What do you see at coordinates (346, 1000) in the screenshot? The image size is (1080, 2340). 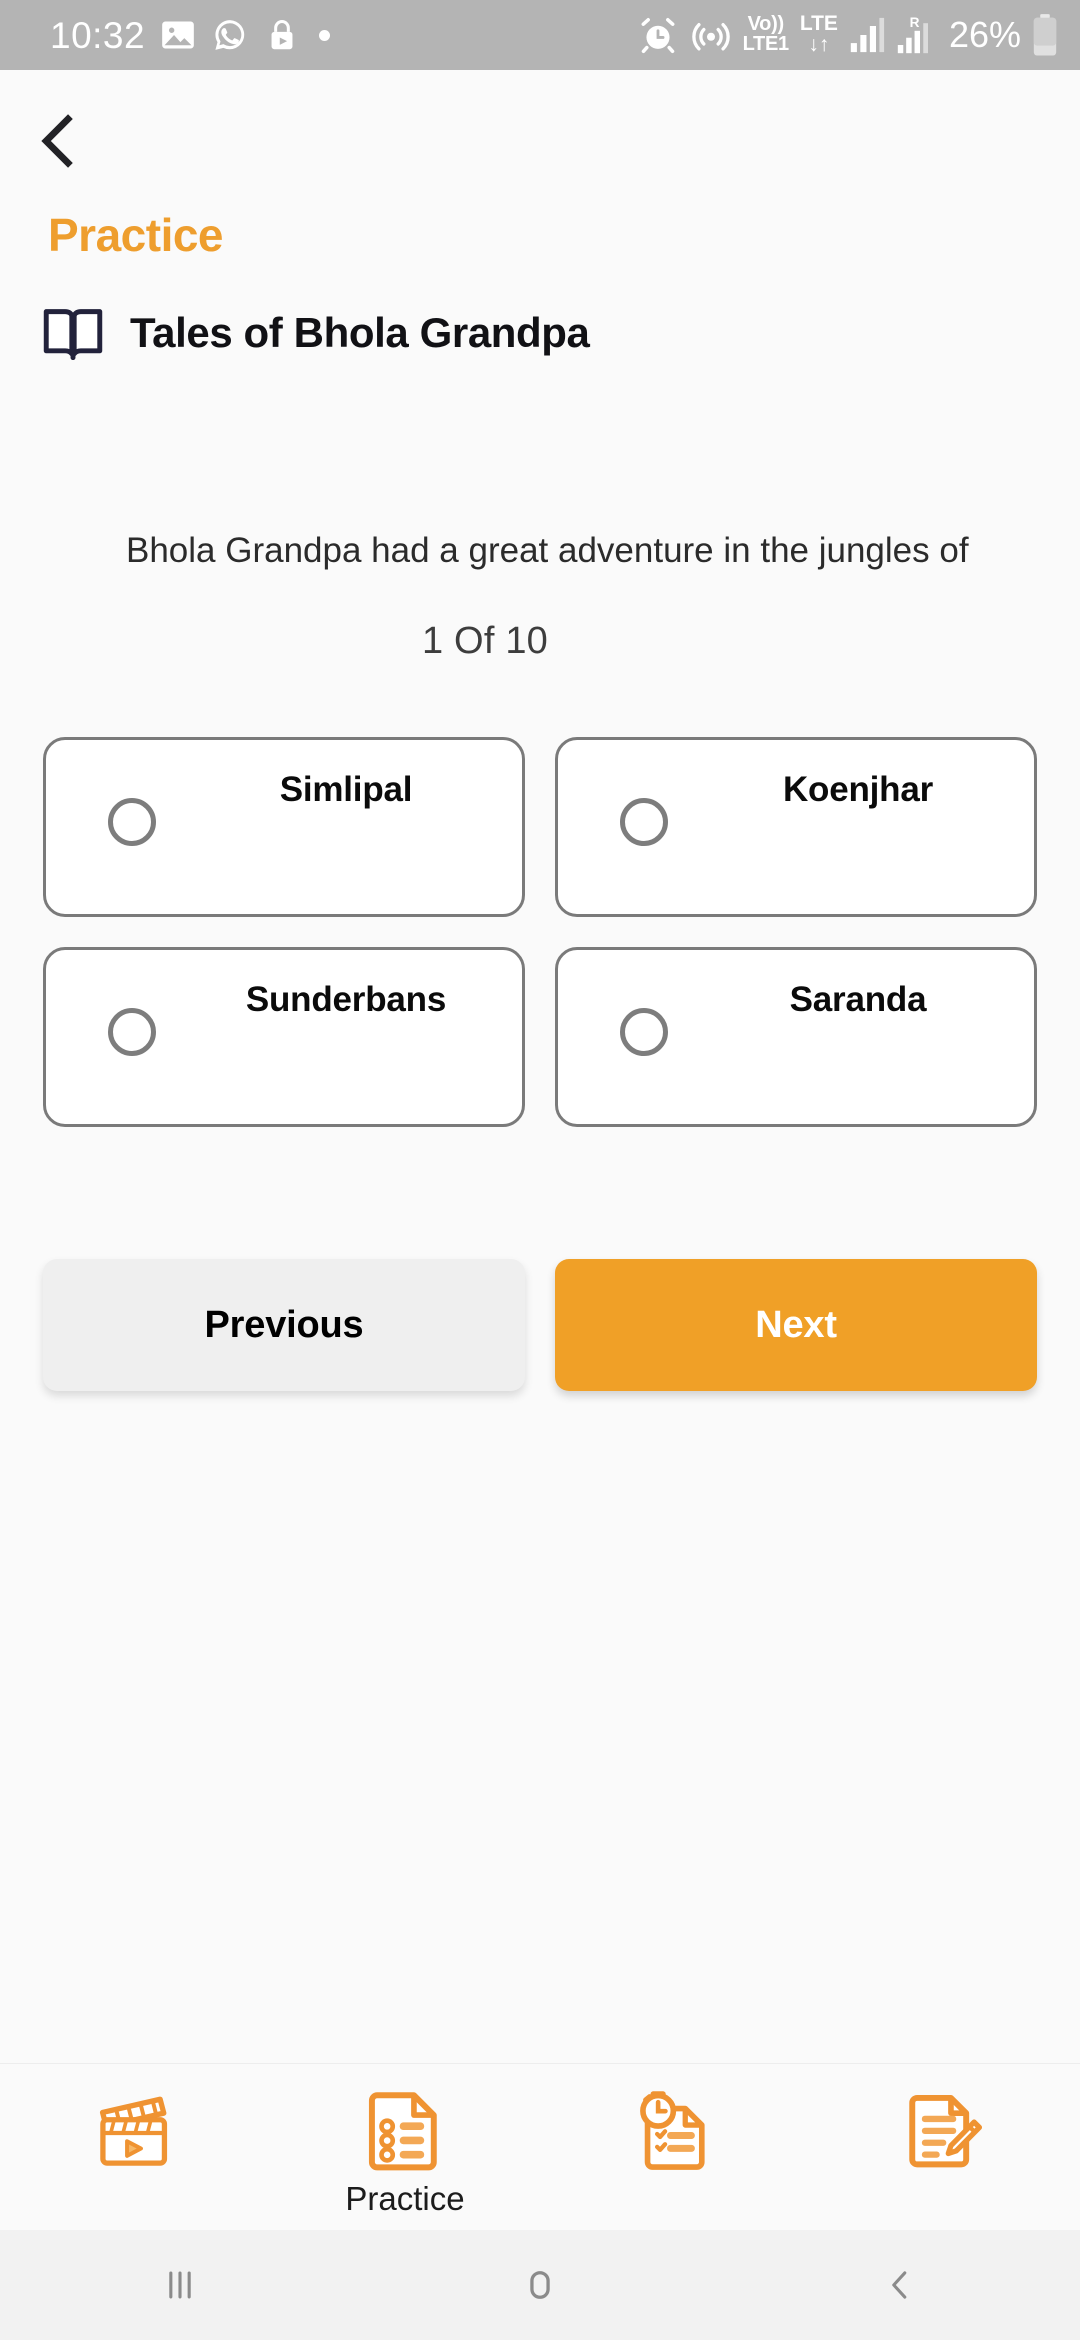 I see `option-label: Sunderbans` at bounding box center [346, 1000].